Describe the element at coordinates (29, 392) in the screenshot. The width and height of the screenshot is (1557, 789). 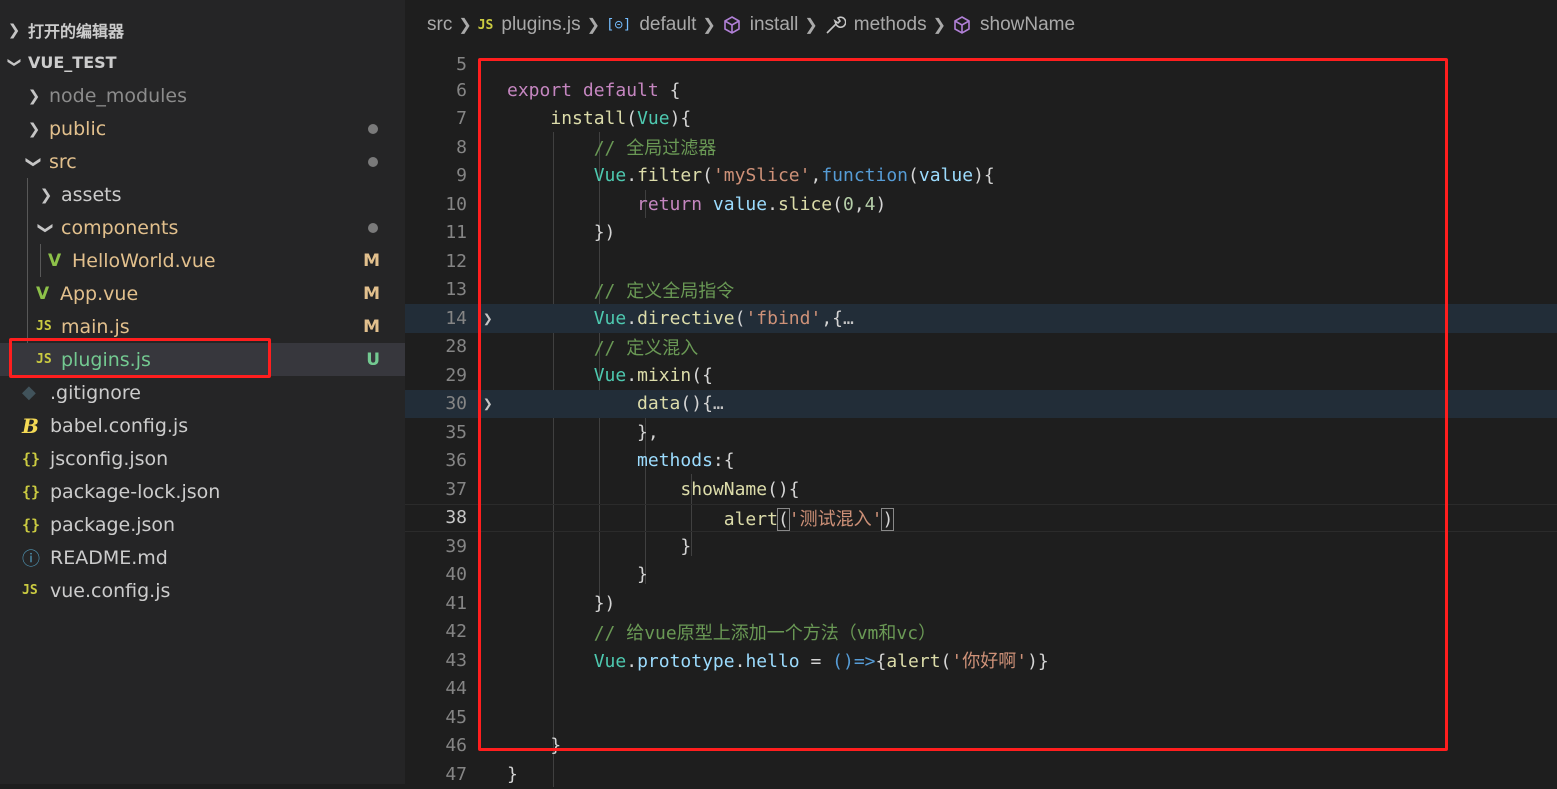
I see `git-file-icon: ◆` at that location.